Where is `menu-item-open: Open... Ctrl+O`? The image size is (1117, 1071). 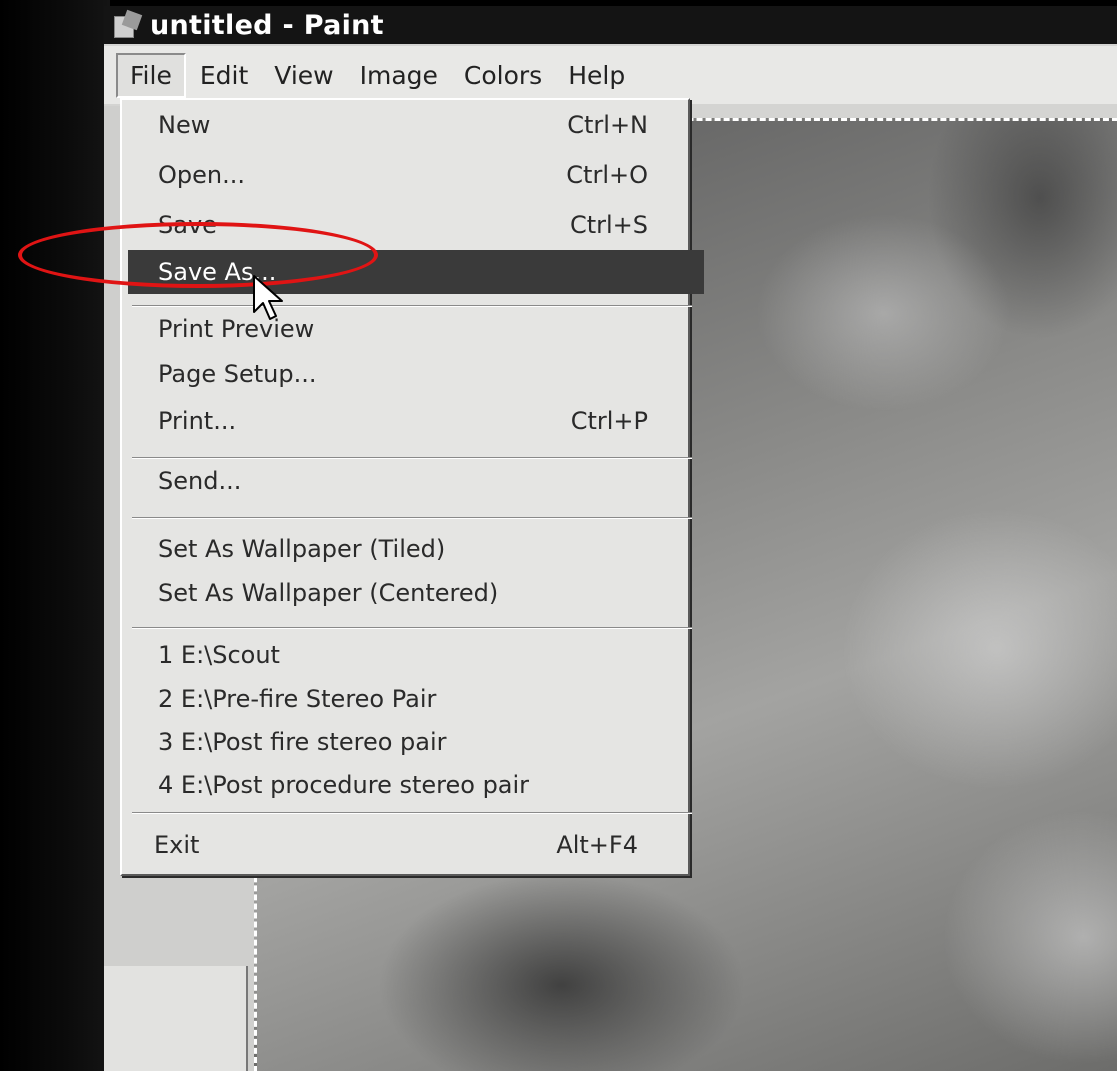
menu-item-open: Open... Ctrl+O is located at coordinates (405, 175).